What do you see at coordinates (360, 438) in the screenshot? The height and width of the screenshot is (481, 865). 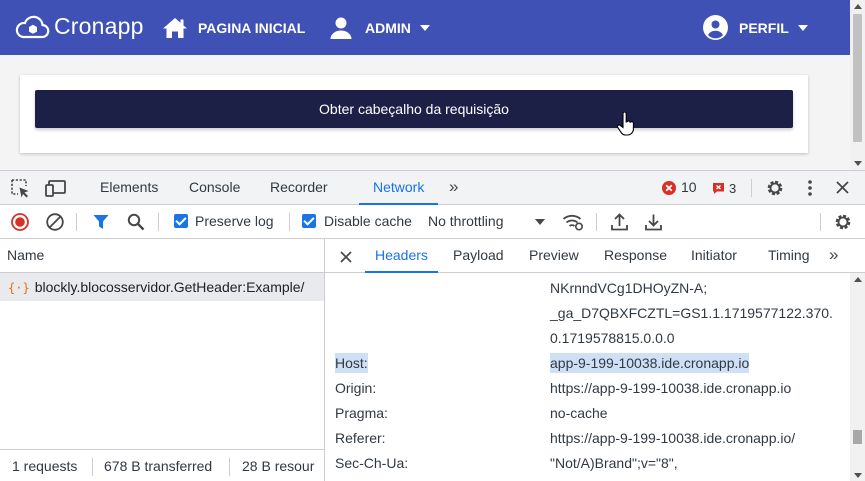 I see `header-name-referer: Referer:` at bounding box center [360, 438].